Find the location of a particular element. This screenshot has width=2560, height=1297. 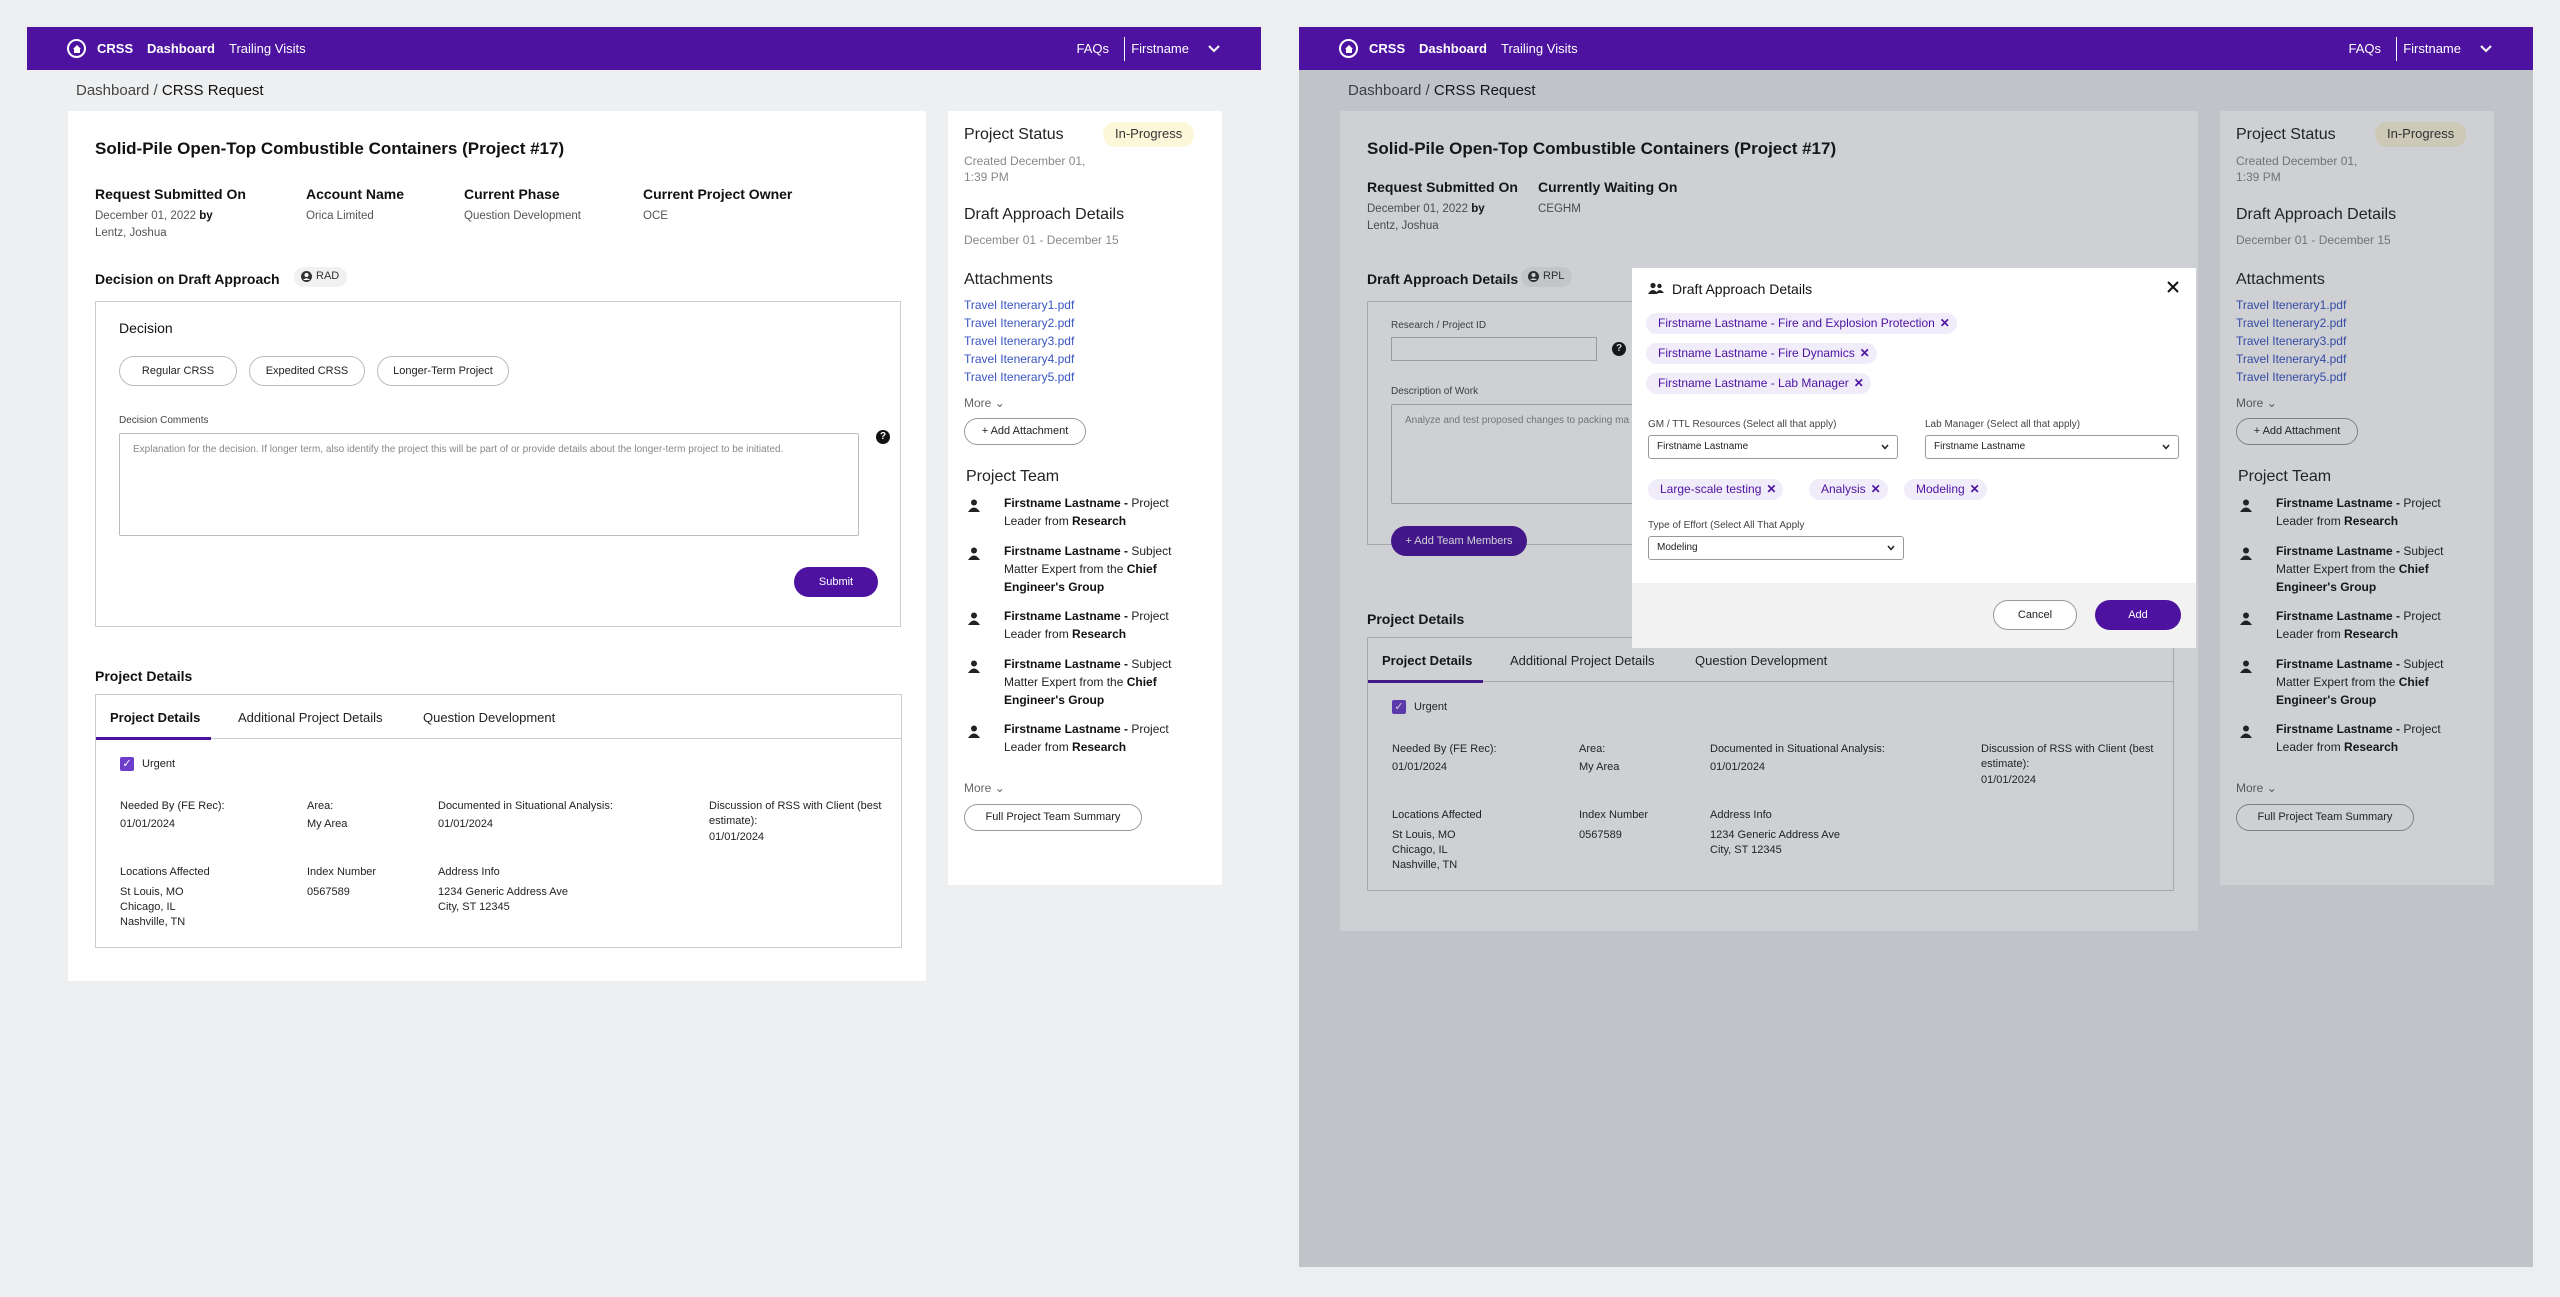

created-date: Created December 01, 1:39 PM is located at coordinates (1025, 169).